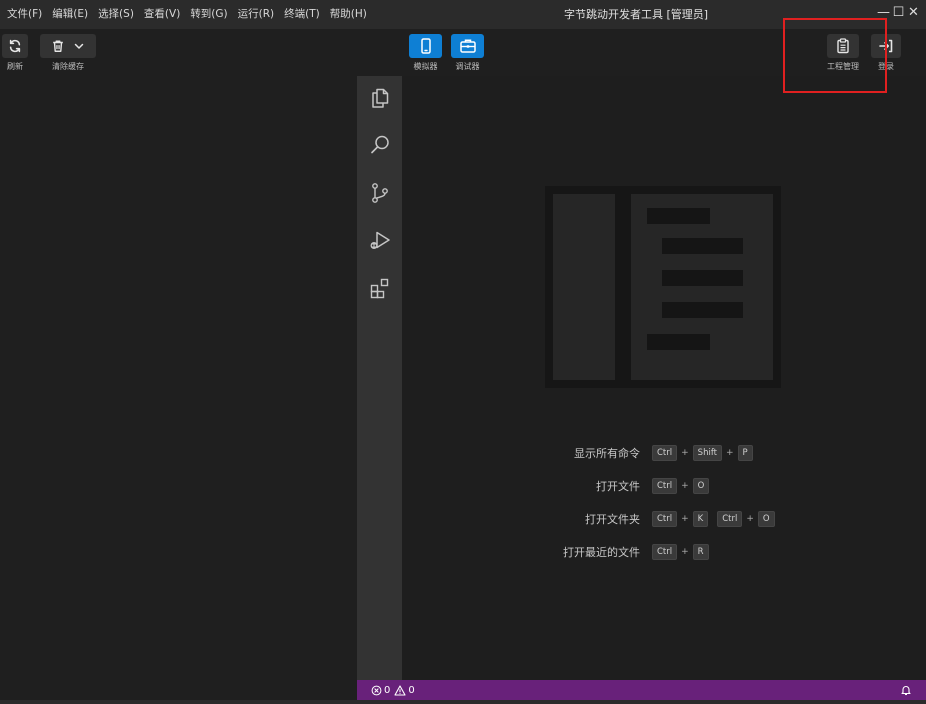 This screenshot has height=704, width=926. I want to click on menu-edit: 编辑(E), so click(70, 14).